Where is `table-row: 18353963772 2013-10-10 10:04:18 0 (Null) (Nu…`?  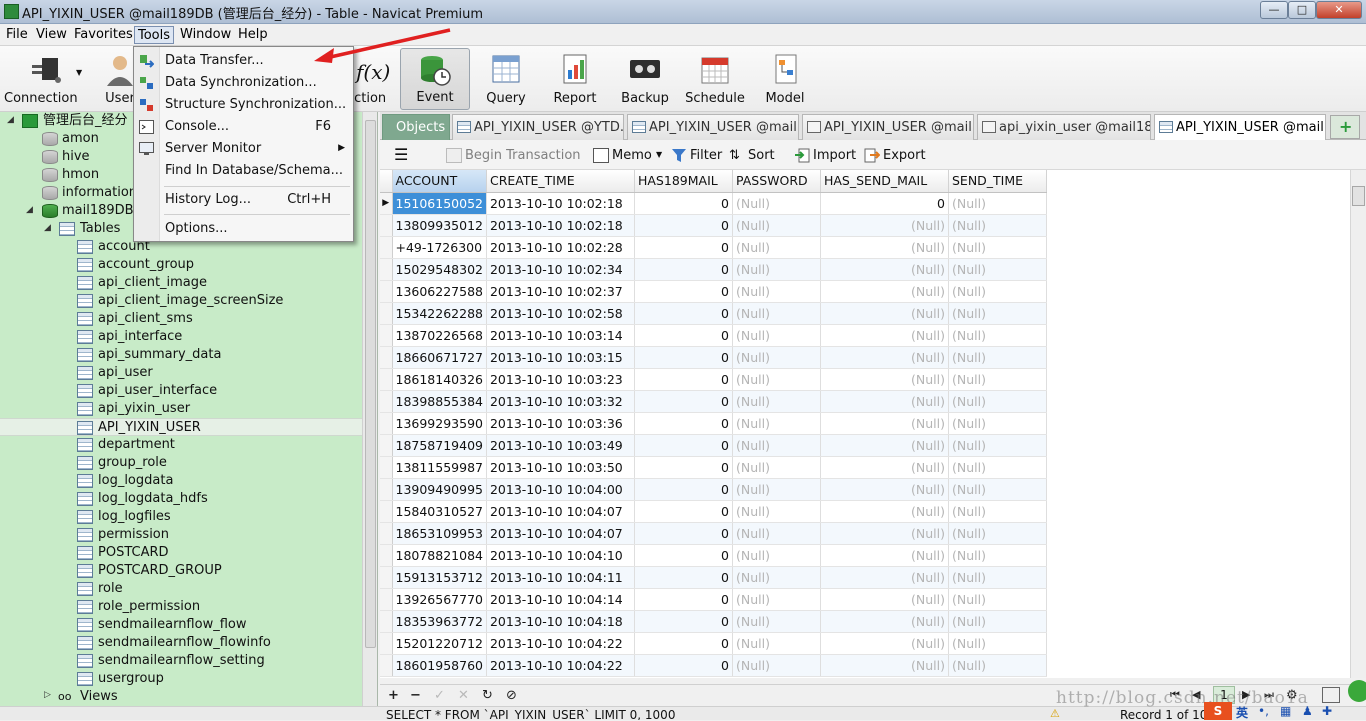
table-row: 18353963772 2013-10-10 10:04:18 0 (Null) (Nu… is located at coordinates (713, 621).